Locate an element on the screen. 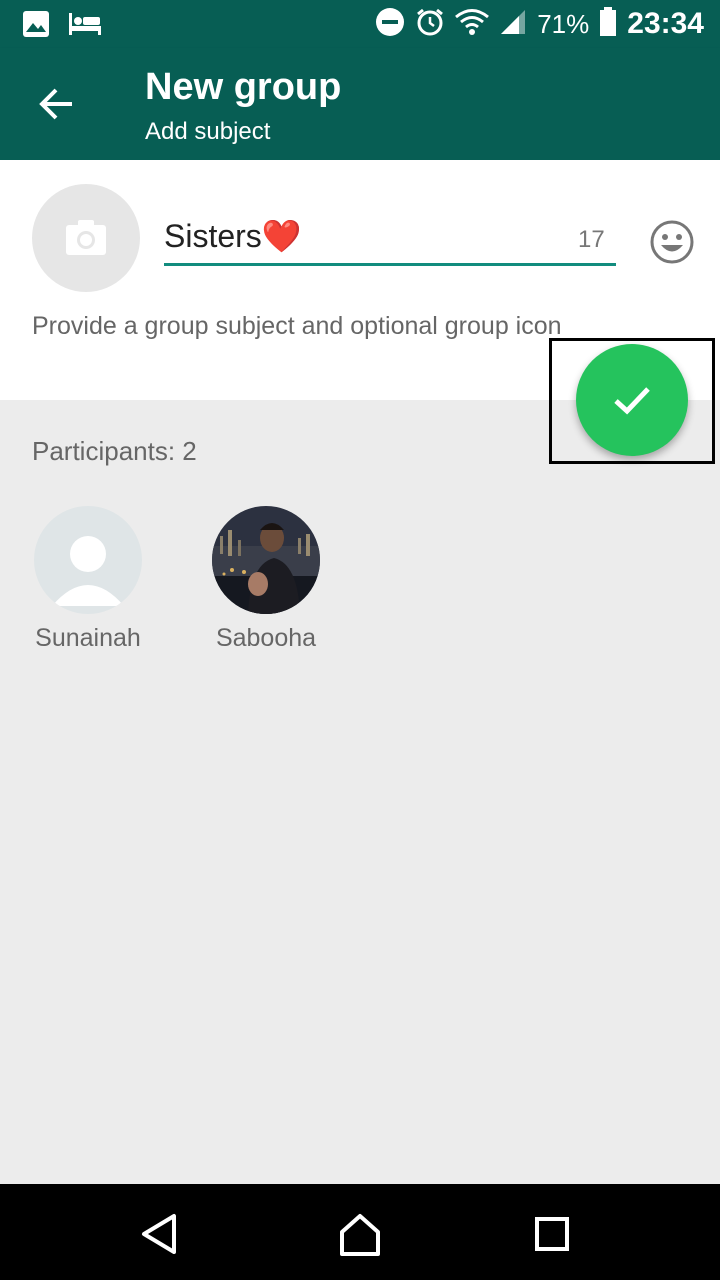  participants-count: Participants: 2 is located at coordinates (114, 451).